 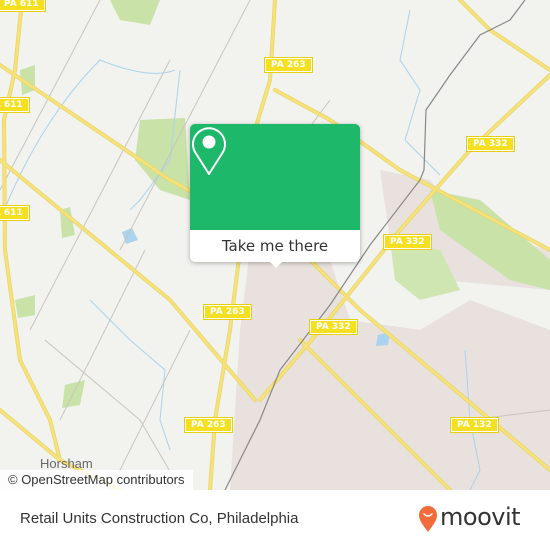 I want to click on take-me-there-button: Take me there, so click(x=275, y=246).